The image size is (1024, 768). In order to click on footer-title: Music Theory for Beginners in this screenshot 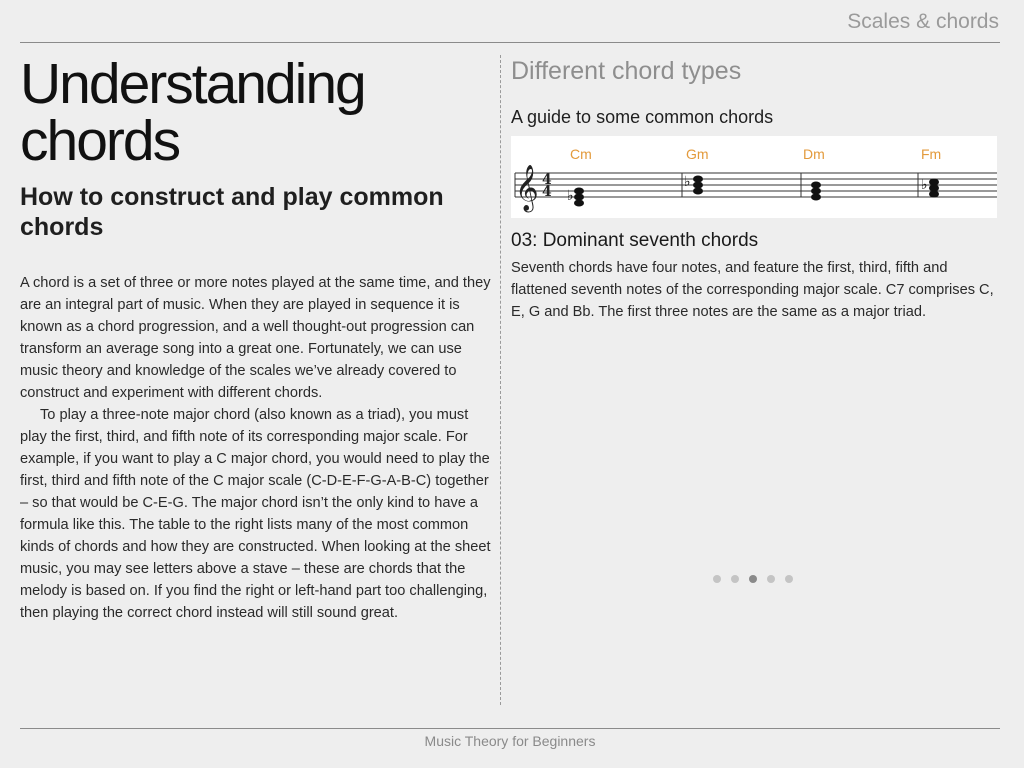, I will do `click(510, 741)`.